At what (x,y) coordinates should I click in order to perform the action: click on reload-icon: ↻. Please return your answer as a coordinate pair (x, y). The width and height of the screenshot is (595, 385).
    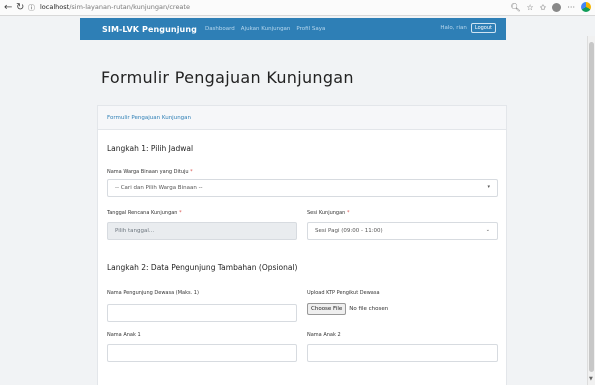
    Looking at the image, I should click on (20, 7).